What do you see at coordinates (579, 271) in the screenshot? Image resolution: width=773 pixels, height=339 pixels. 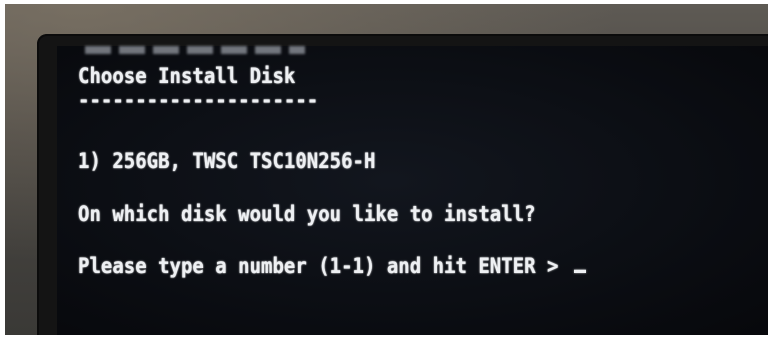 I see `text-cursor` at bounding box center [579, 271].